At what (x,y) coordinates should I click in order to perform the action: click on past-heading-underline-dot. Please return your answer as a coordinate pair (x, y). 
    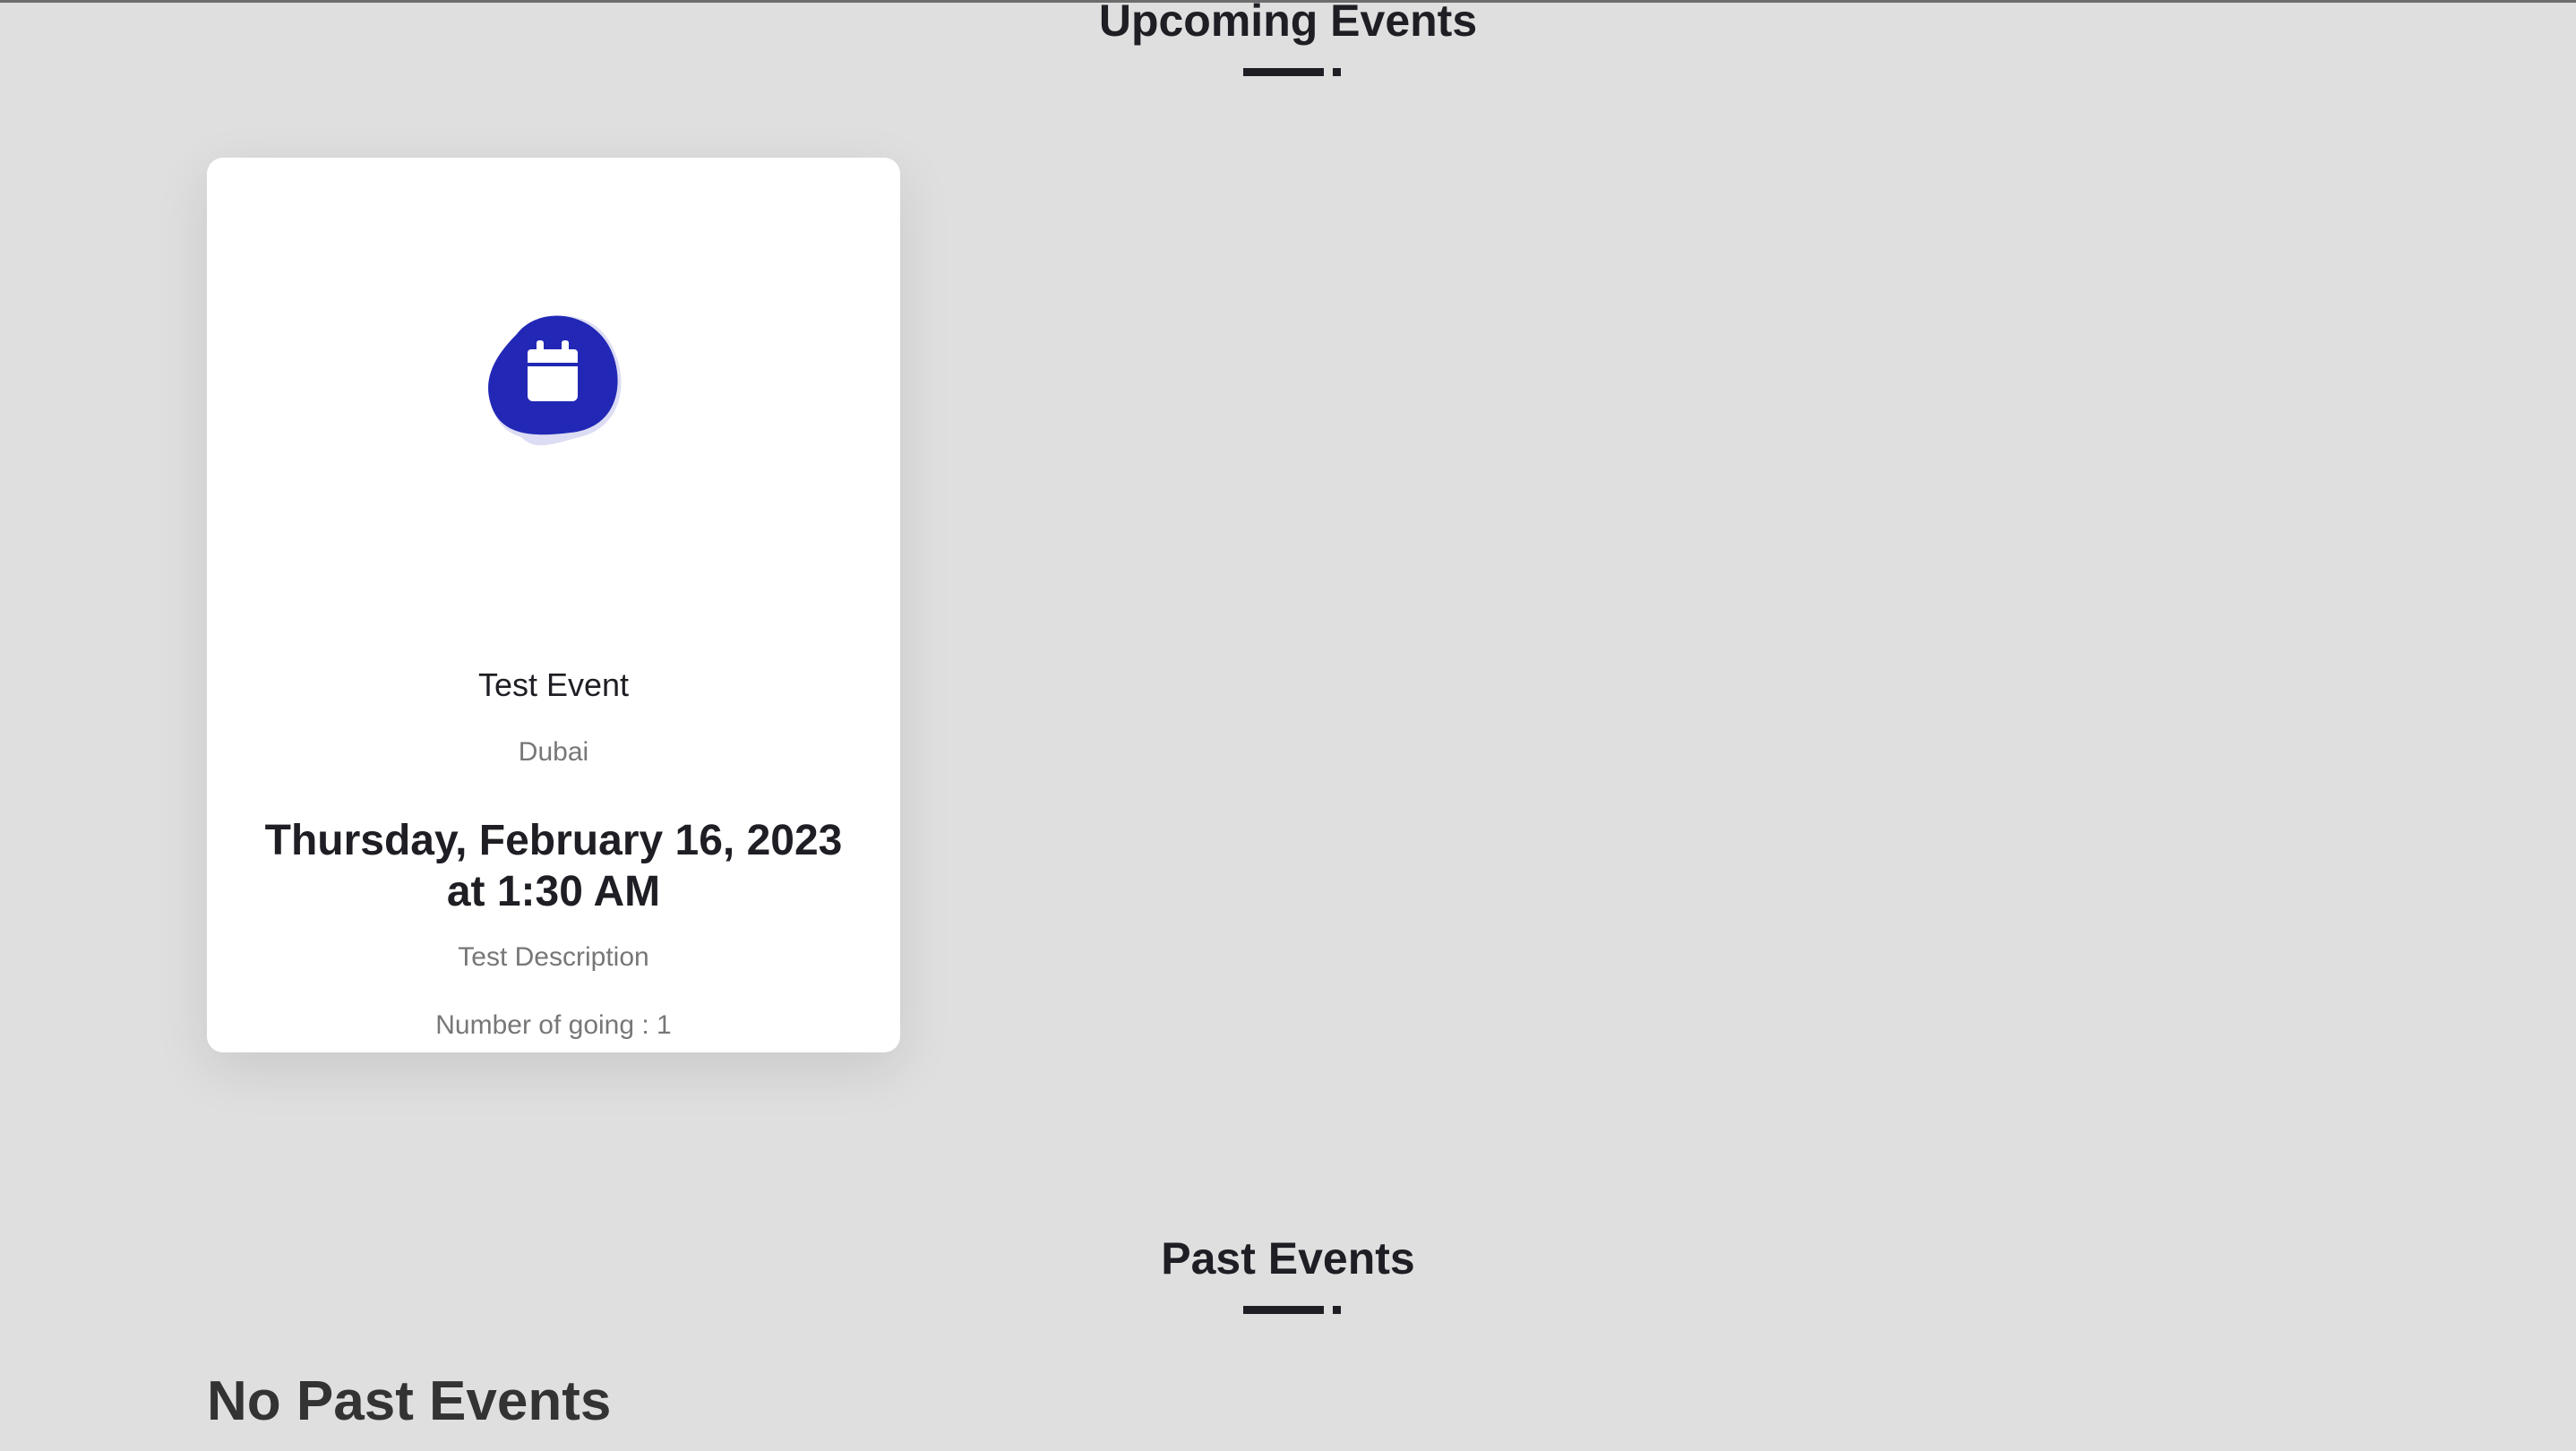
    Looking at the image, I should click on (1337, 1310).